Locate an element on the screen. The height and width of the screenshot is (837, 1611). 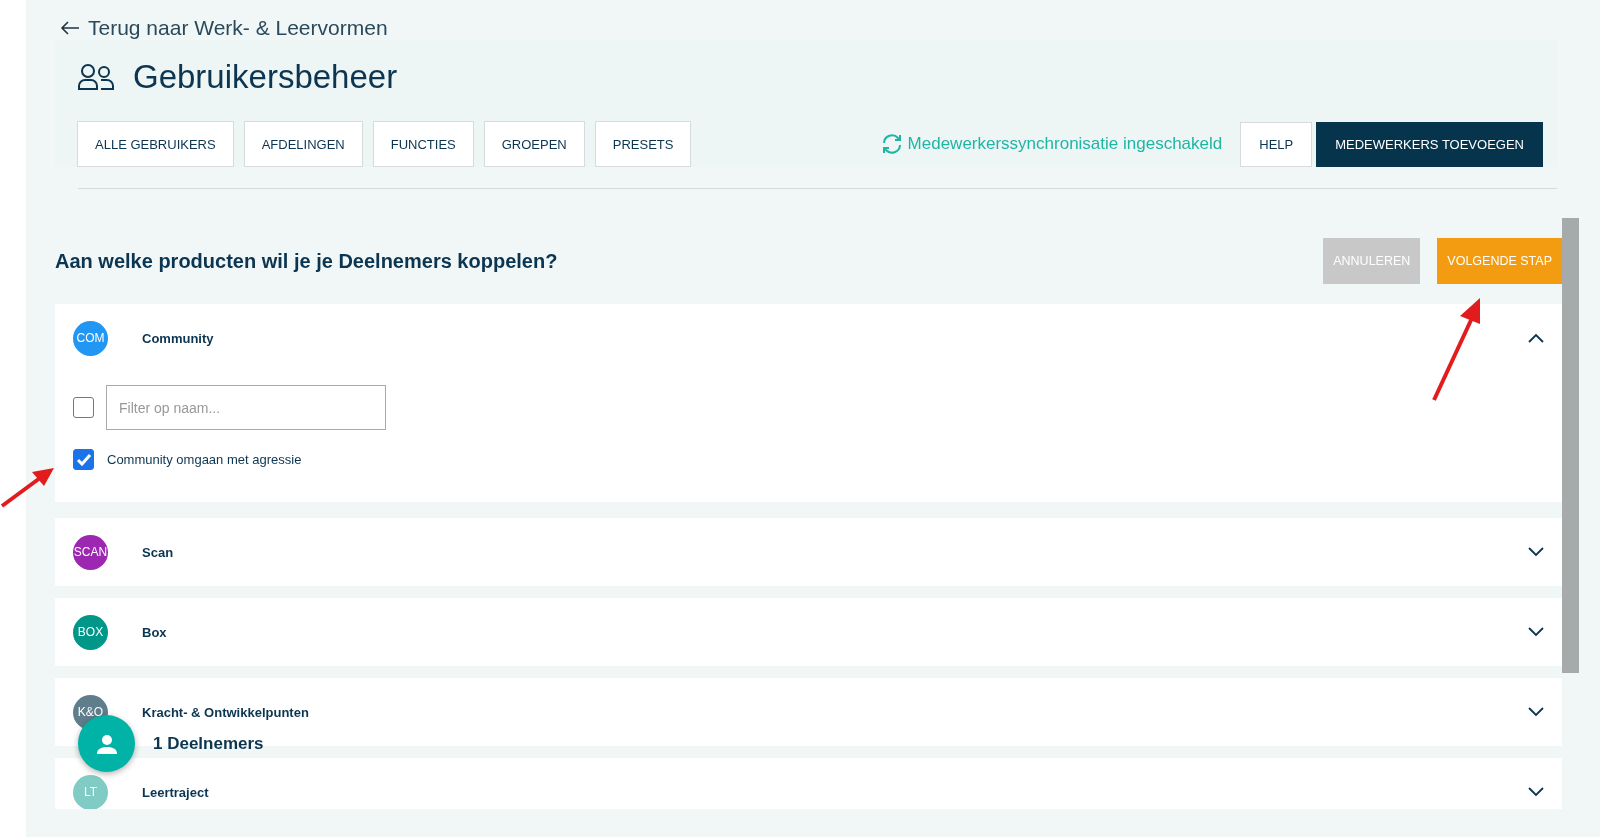
product-name: Scan is located at coordinates (158, 552).